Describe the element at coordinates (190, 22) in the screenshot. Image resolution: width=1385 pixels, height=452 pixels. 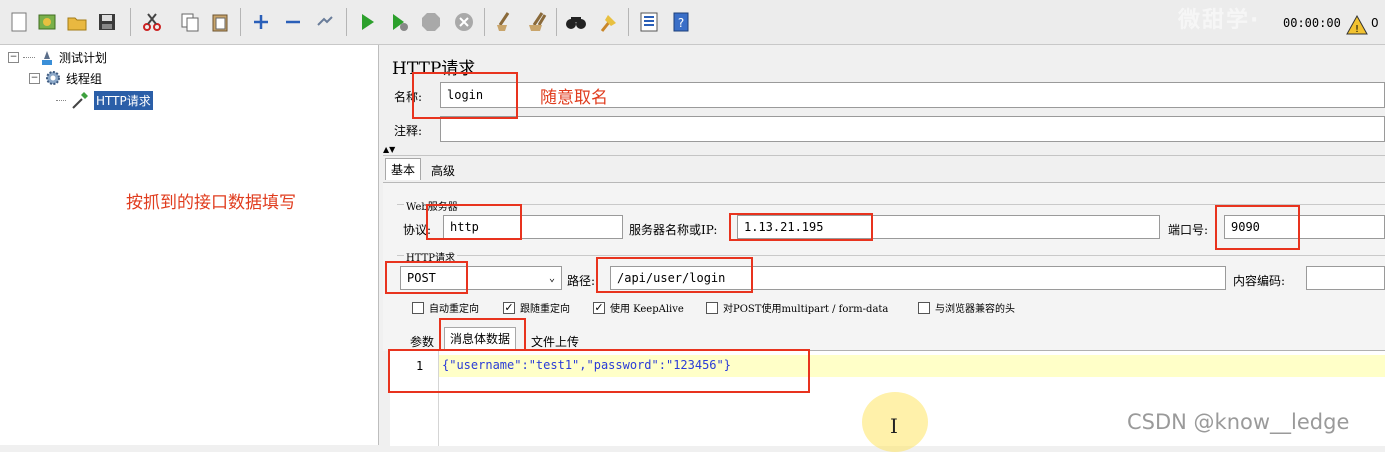
I see `copy-icon` at that location.